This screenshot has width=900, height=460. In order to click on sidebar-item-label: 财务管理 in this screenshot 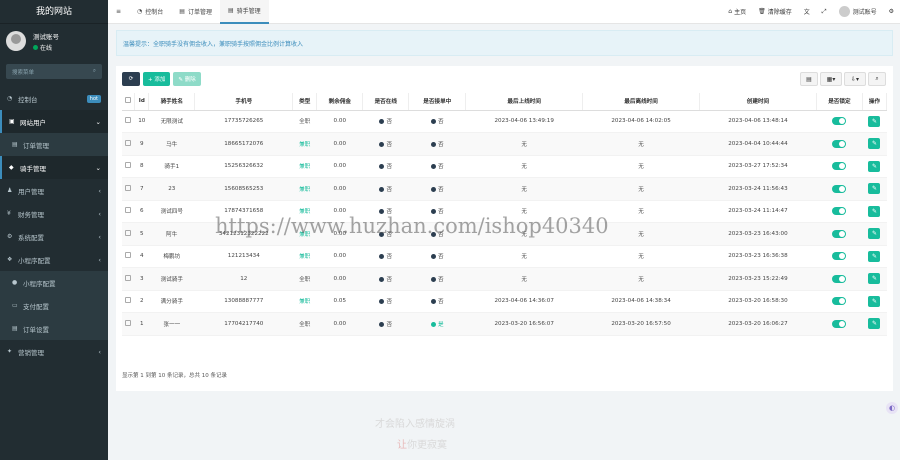, I will do `click(31, 214)`.